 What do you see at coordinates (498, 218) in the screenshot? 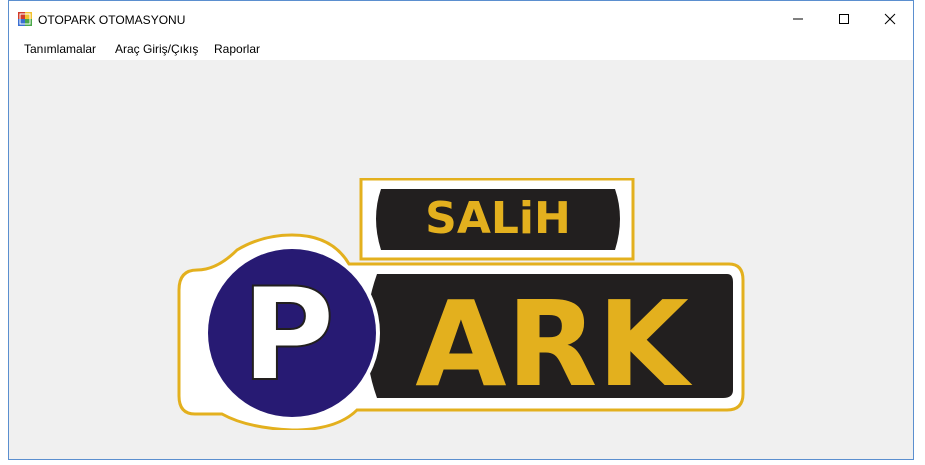
I see `logo-top-word: SALiH` at bounding box center [498, 218].